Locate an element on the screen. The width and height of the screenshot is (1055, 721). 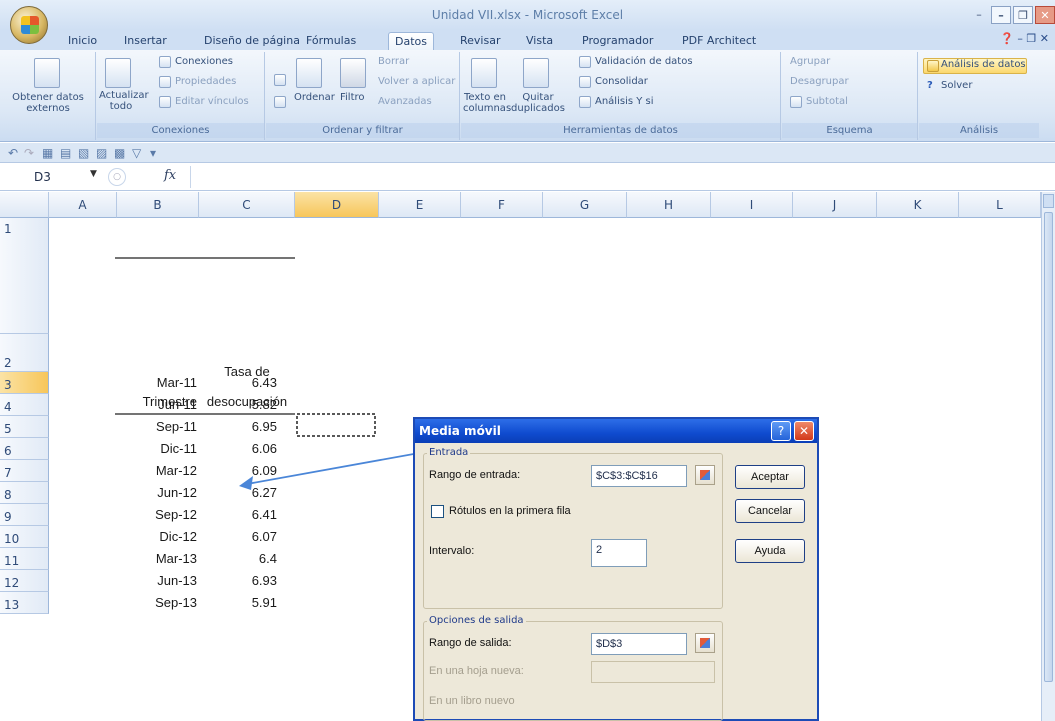
ok-button: Aceptar is located at coordinates (770, 477).